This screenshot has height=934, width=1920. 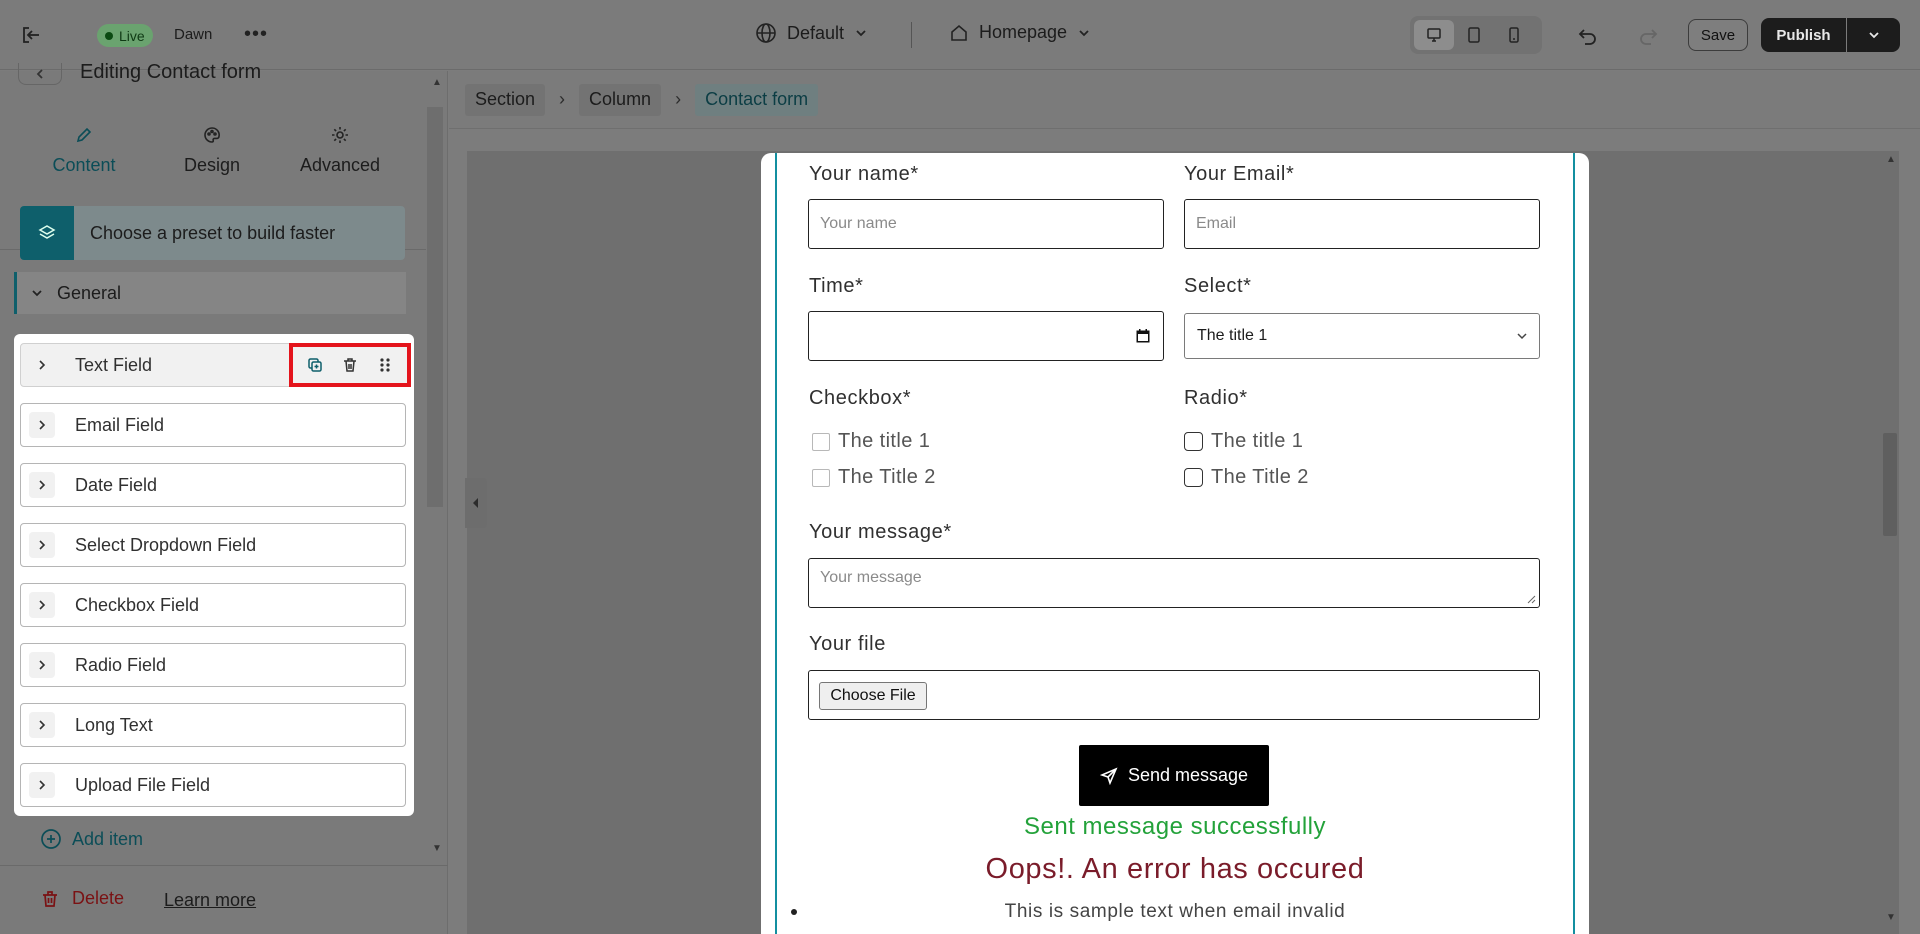 What do you see at coordinates (116, 484) in the screenshot?
I see `list-item-label: Date Field` at bounding box center [116, 484].